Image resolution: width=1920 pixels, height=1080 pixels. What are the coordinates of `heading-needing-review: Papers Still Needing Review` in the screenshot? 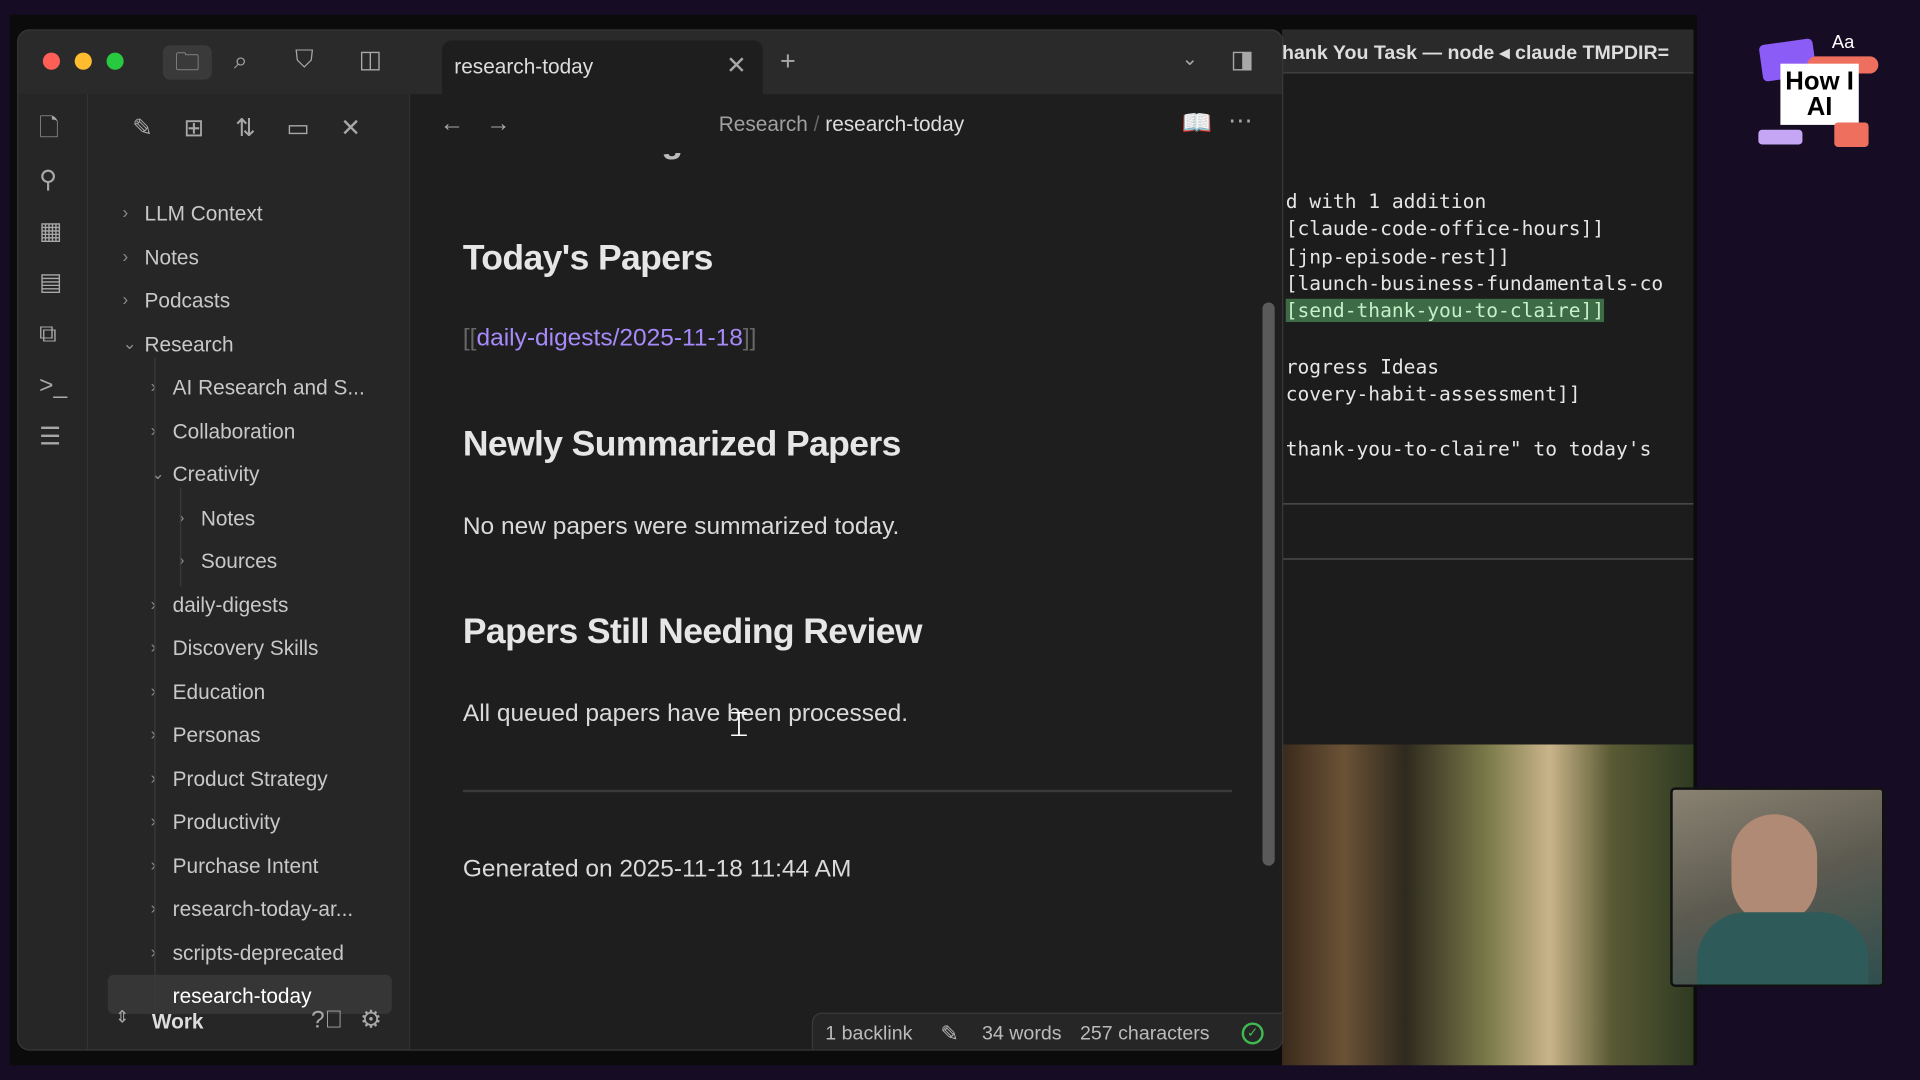 It's located at (692, 632).